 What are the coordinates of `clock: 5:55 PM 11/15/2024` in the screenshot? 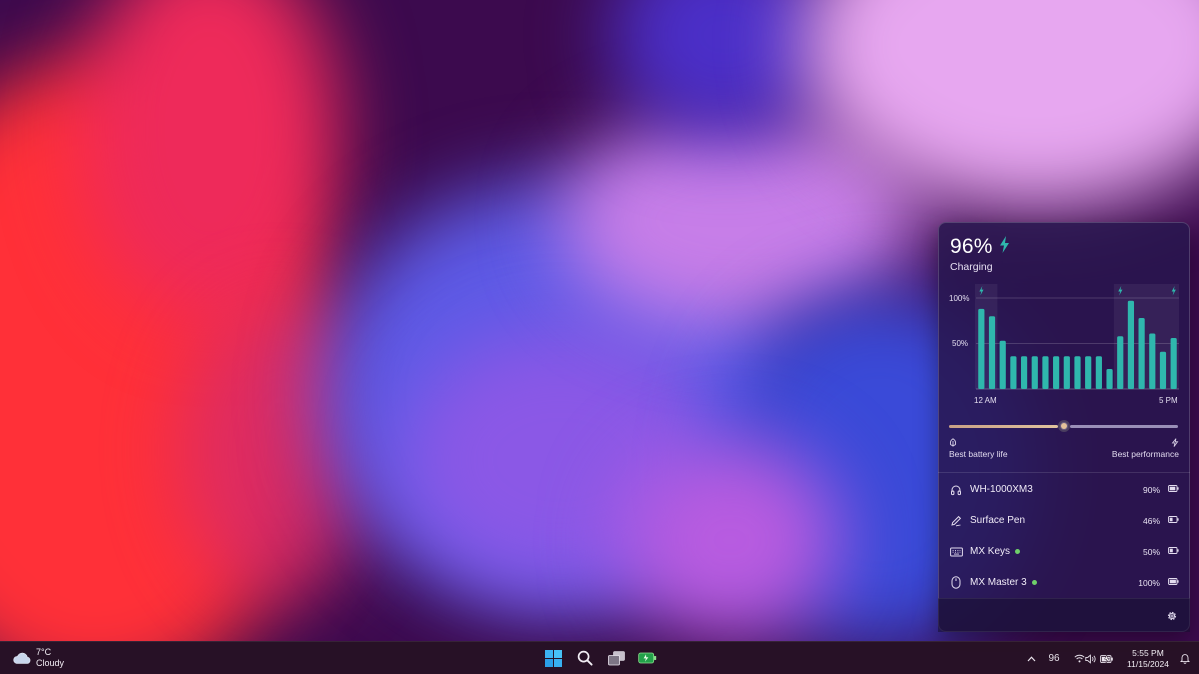 It's located at (1148, 658).